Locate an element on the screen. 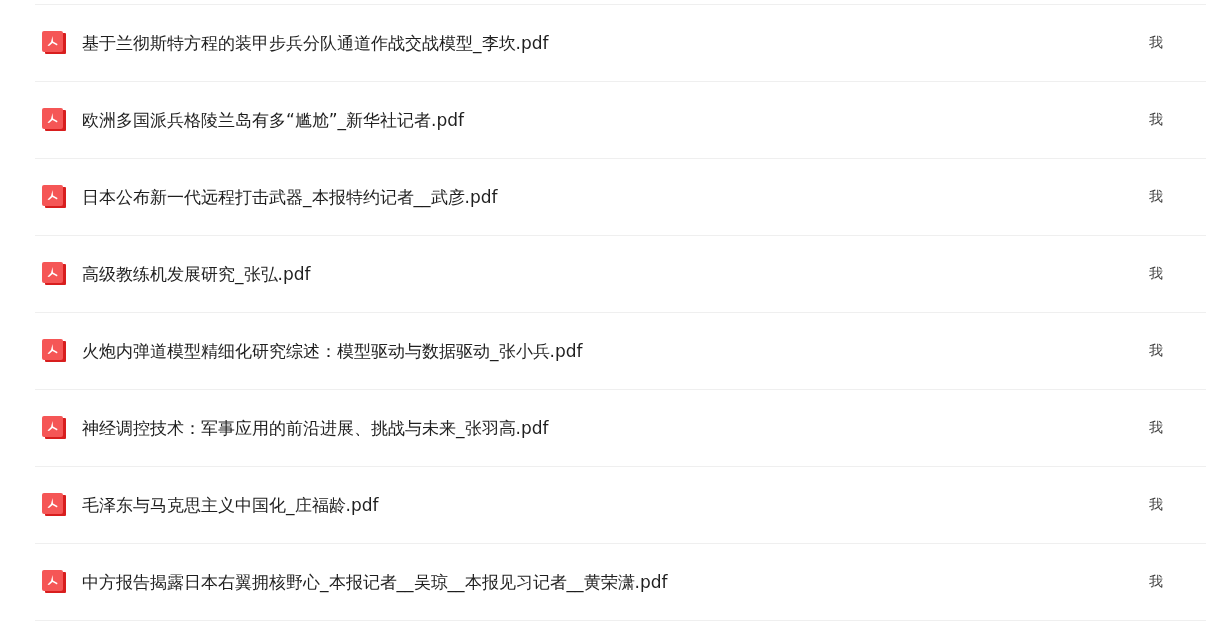 This screenshot has width=1206, height=630. file-name: 神经调控技术：军事应用的前沿进展、挑战与未来_张羽高.pdf is located at coordinates (316, 428).